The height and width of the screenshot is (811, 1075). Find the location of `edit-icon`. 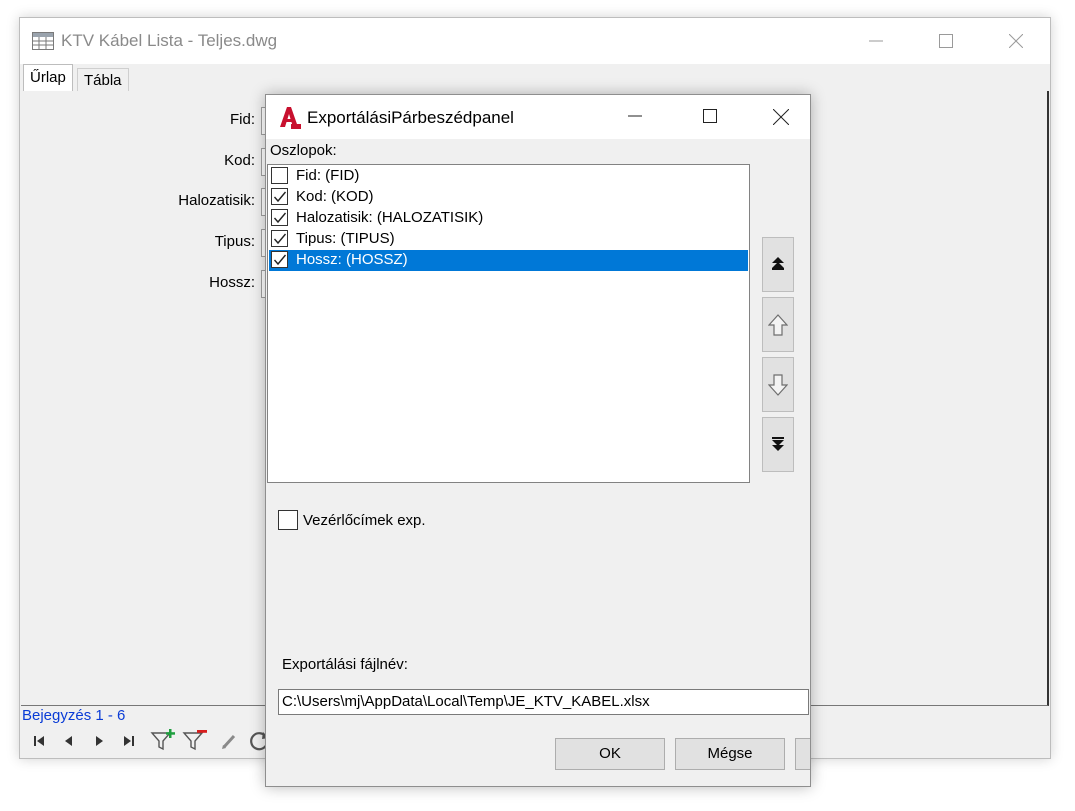

edit-icon is located at coordinates (229, 741).